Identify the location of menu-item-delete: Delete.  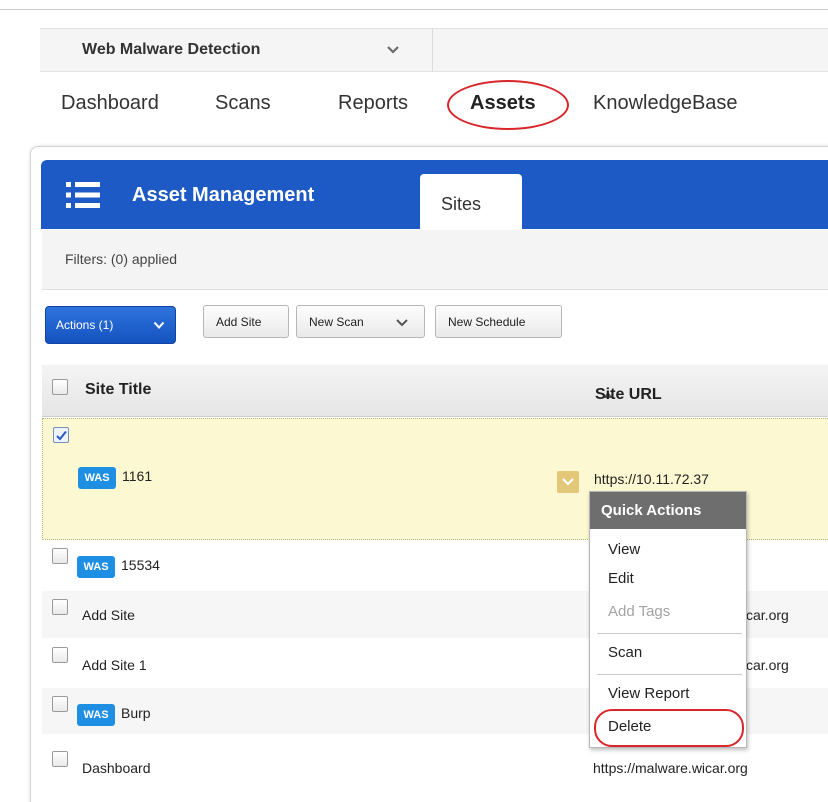
(629, 726).